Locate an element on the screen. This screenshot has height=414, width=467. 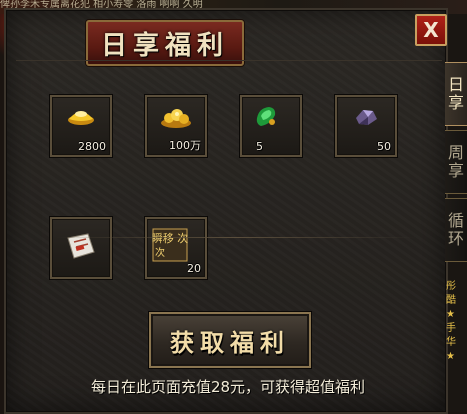
recharge-info-text: 每日在此页面充值28元，可获得超值福利 is located at coordinates (228, 387).